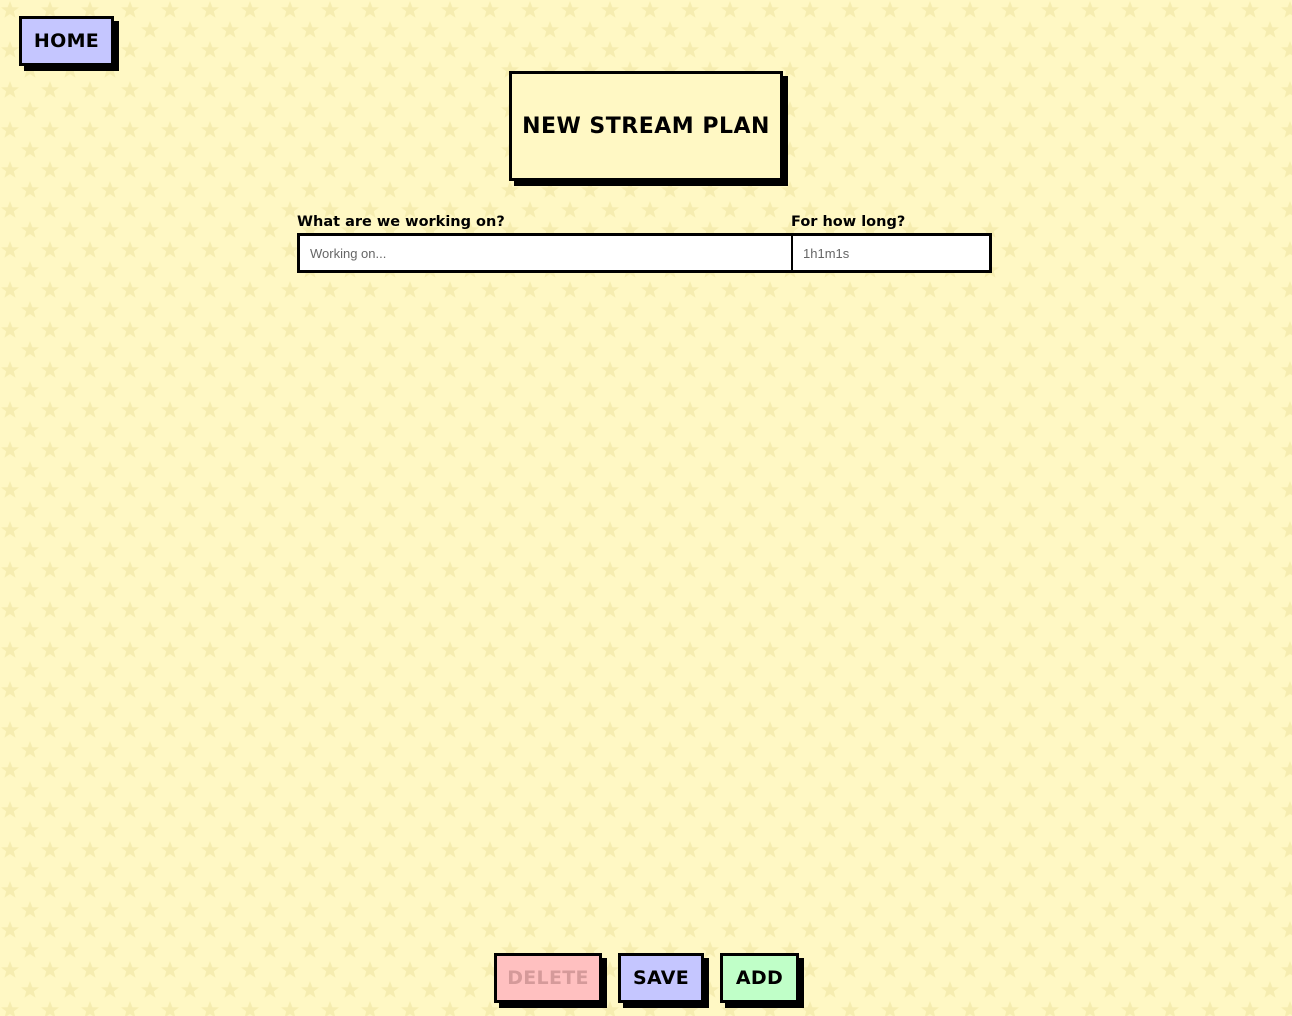 The width and height of the screenshot is (1292, 1016). Describe the element at coordinates (661, 978) in the screenshot. I see `save-button: SAVE` at that location.